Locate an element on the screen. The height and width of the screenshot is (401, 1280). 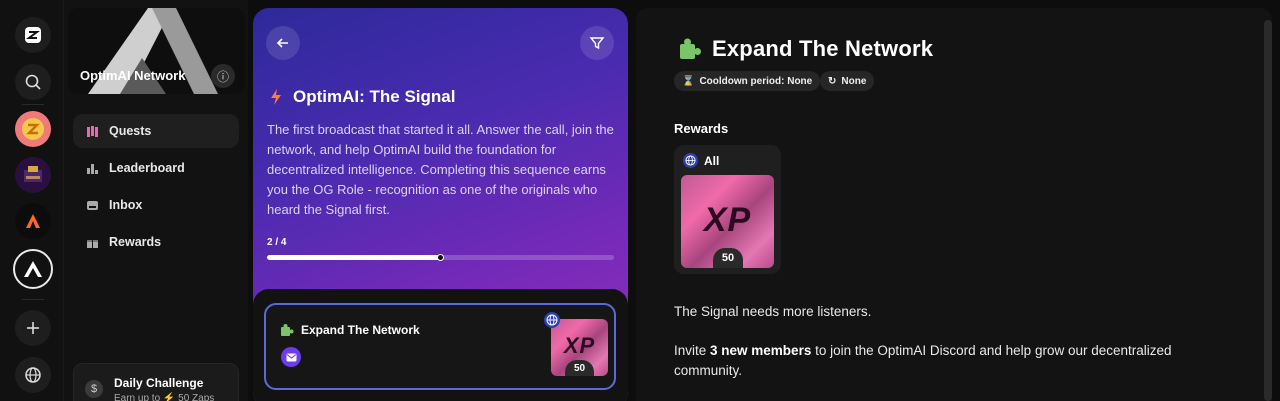
sidebar-item-quests: Quests is located at coordinates (156, 131).